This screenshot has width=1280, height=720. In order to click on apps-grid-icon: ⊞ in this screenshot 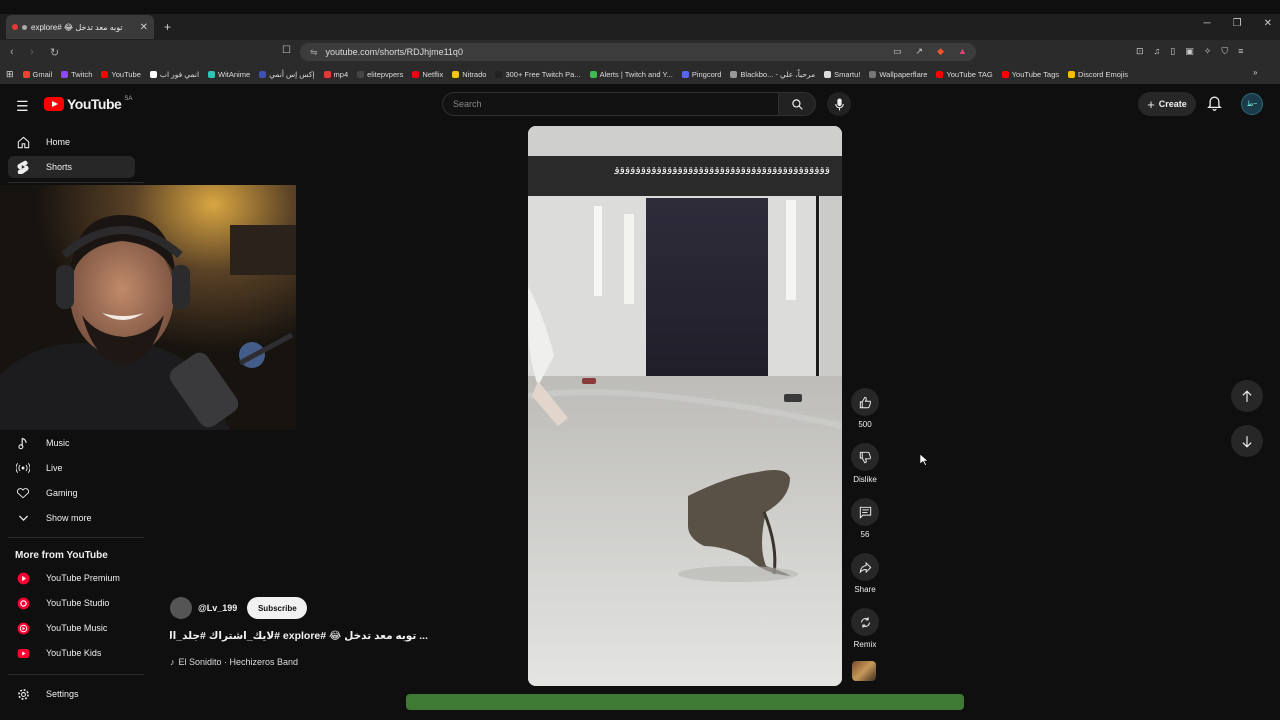, I will do `click(10, 74)`.